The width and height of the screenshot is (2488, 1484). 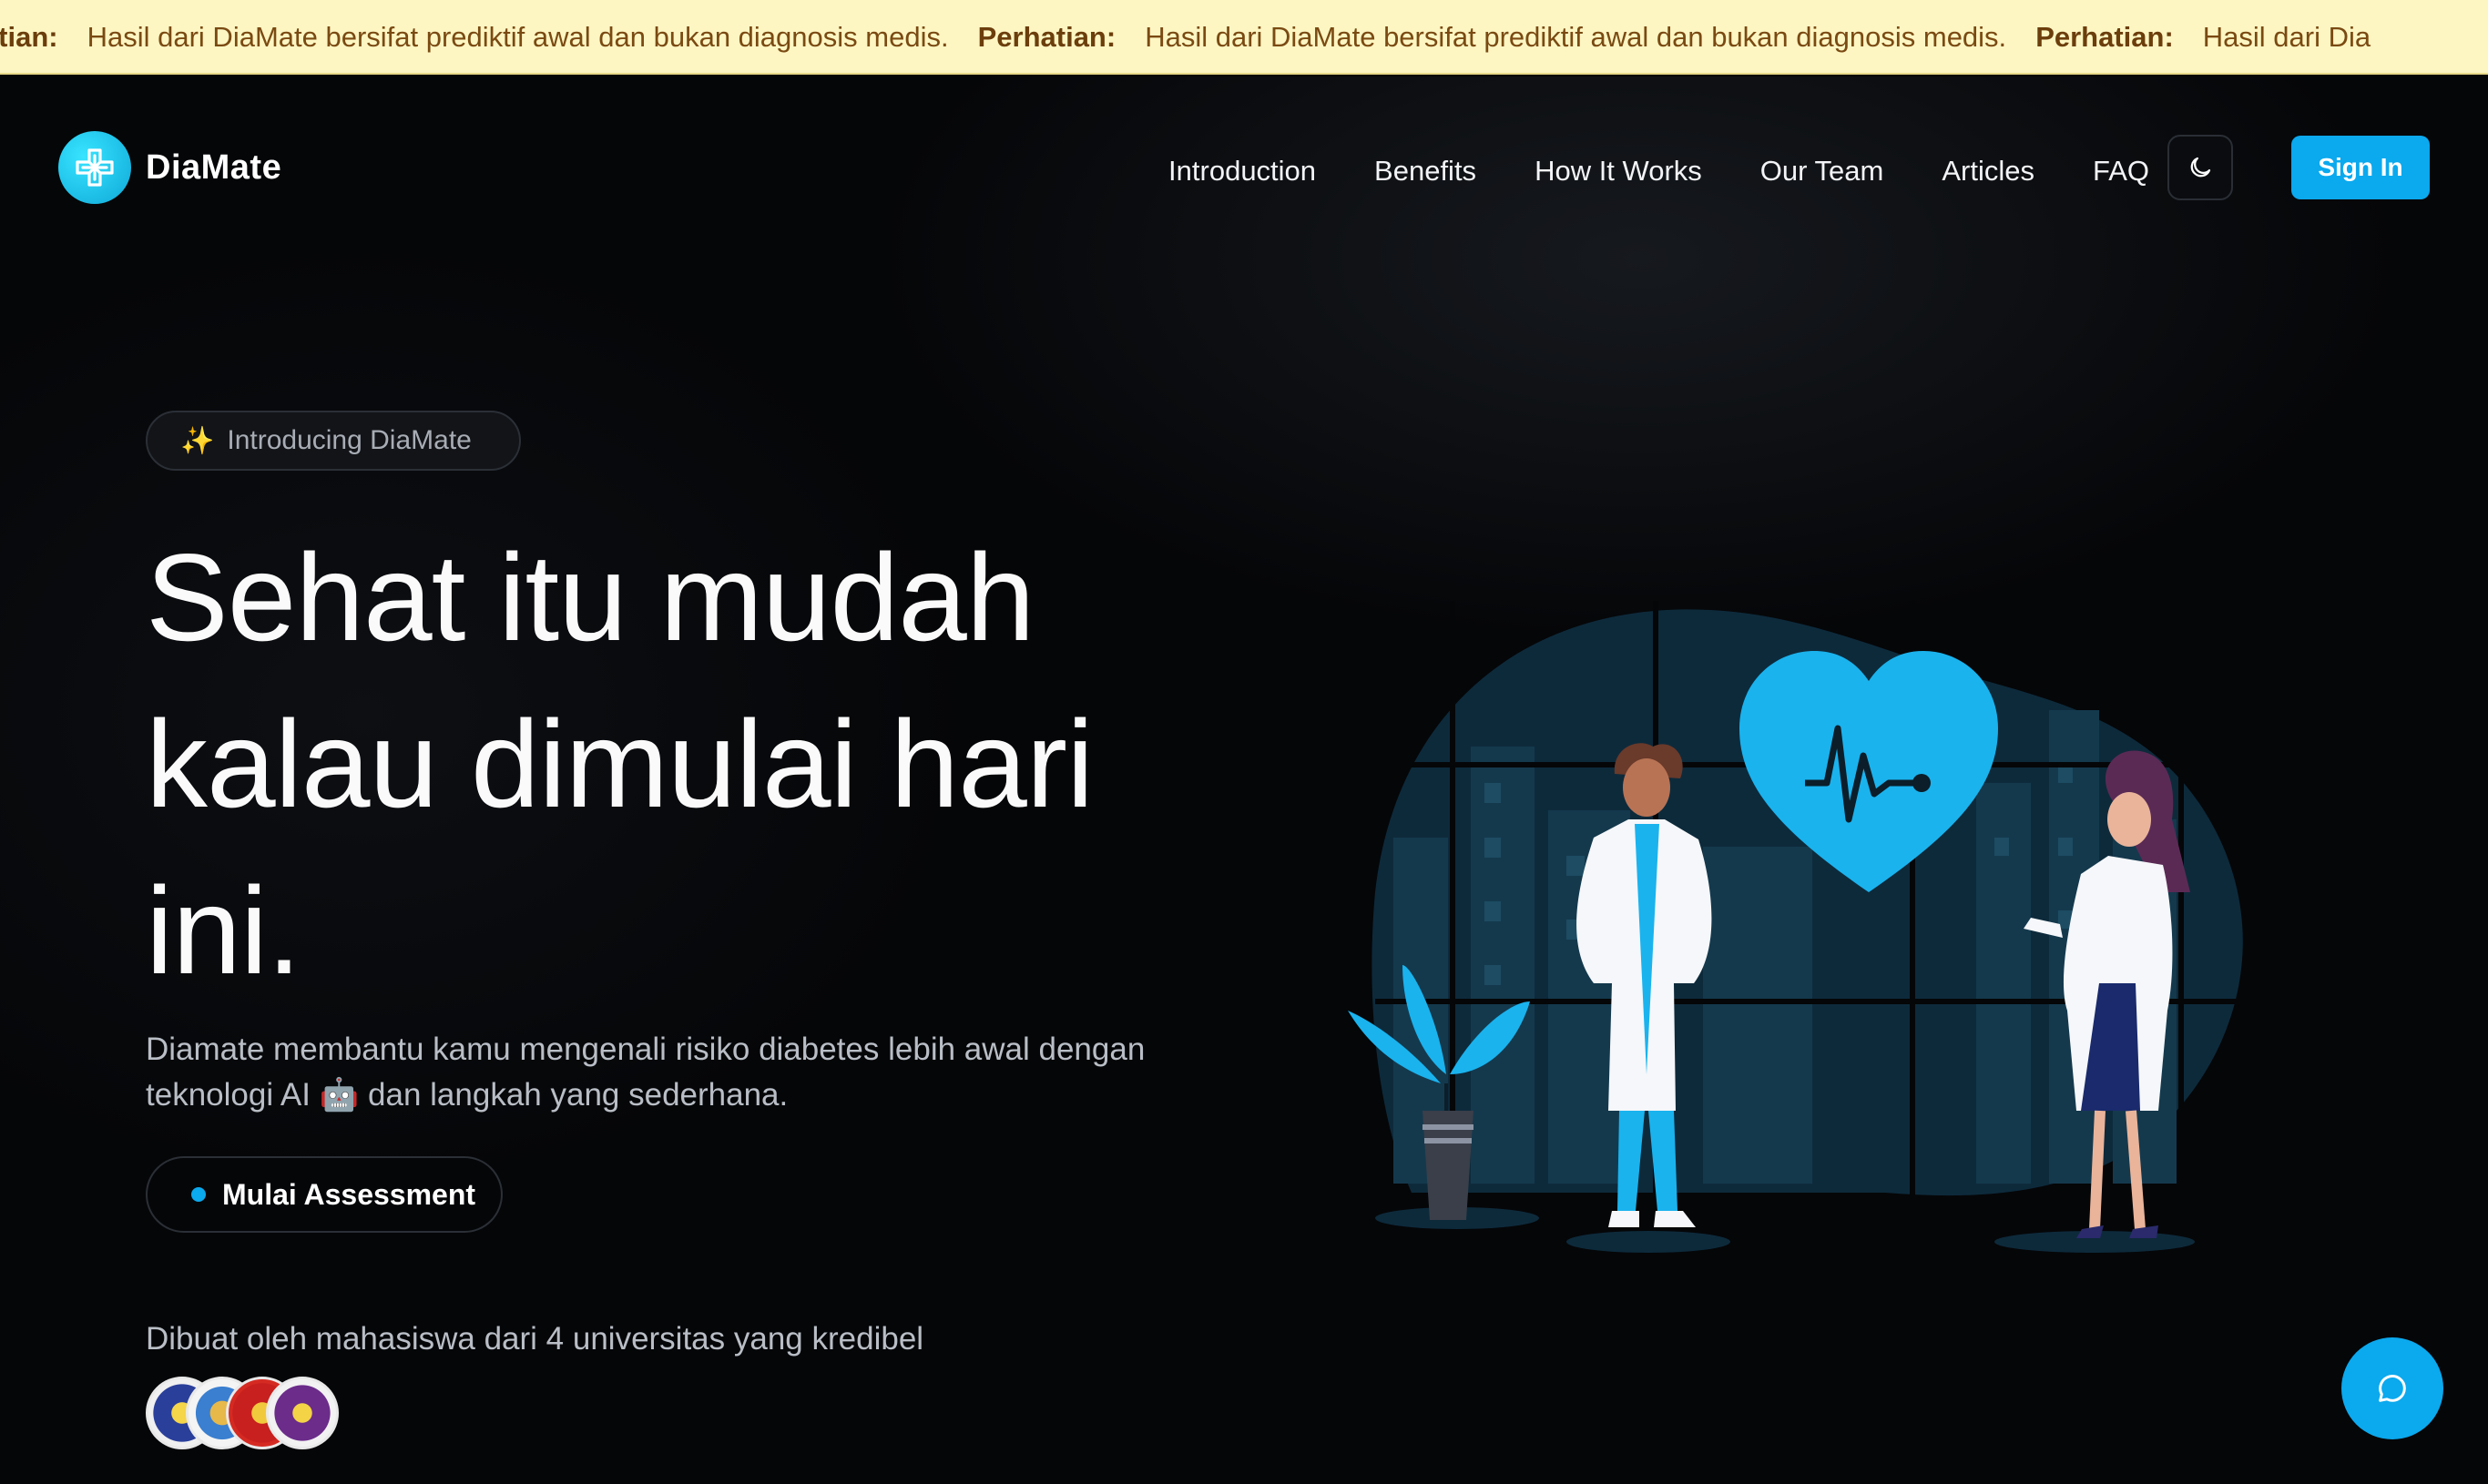 I want to click on theme-toggle-button, so click(x=2200, y=167).